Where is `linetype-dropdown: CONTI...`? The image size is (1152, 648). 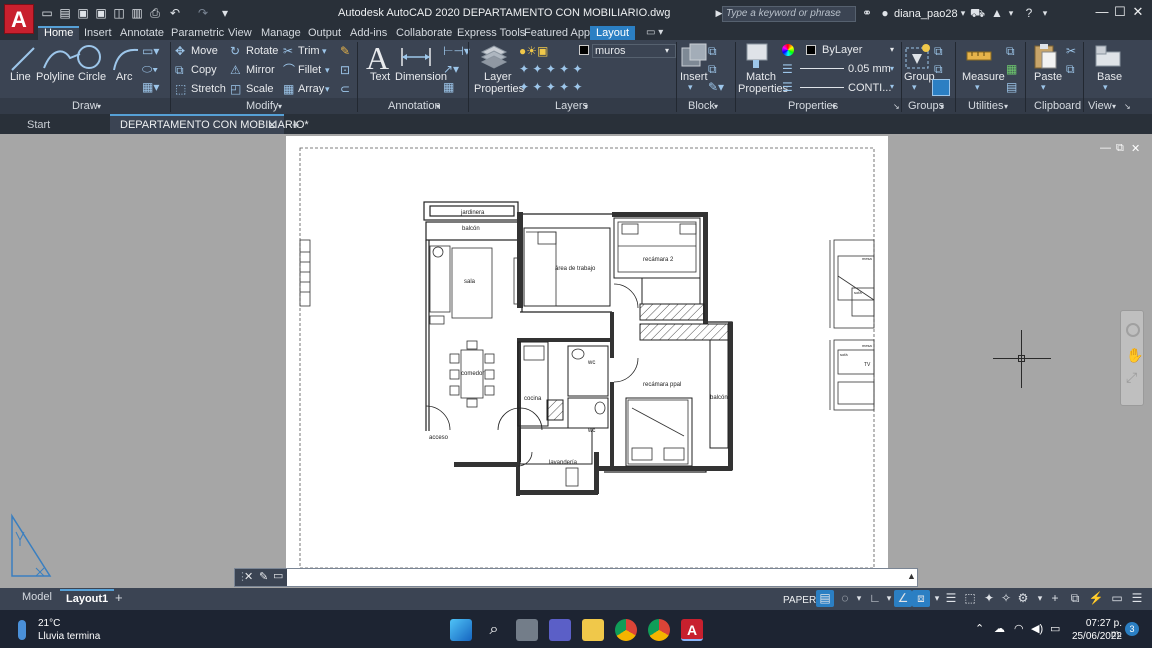
linetype-dropdown: CONTI... is located at coordinates (869, 88).